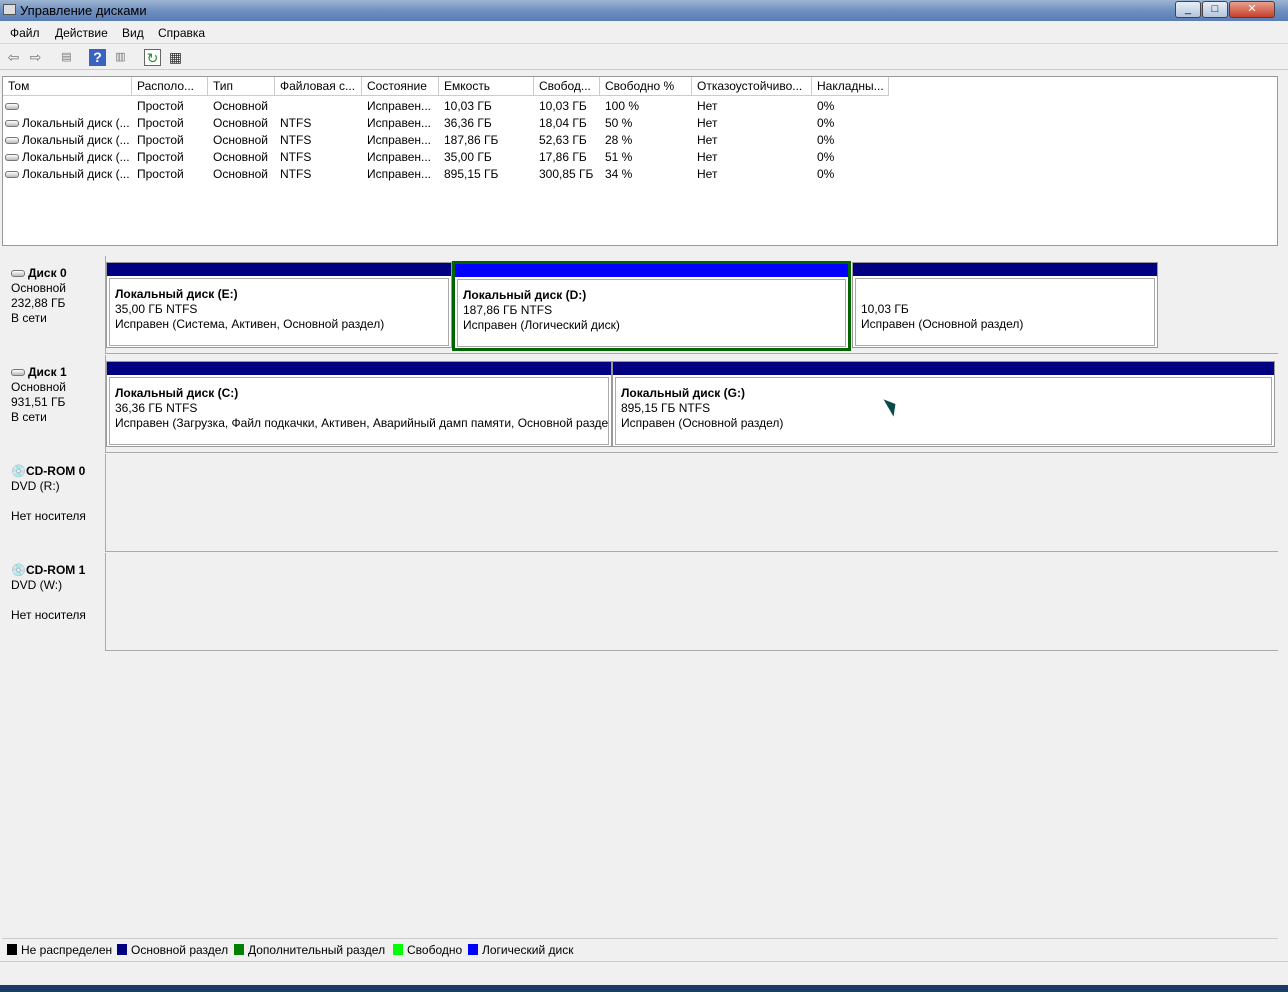 The height and width of the screenshot is (992, 1288). What do you see at coordinates (619, 174) in the screenshot?
I see `cell-text: 34 %` at bounding box center [619, 174].